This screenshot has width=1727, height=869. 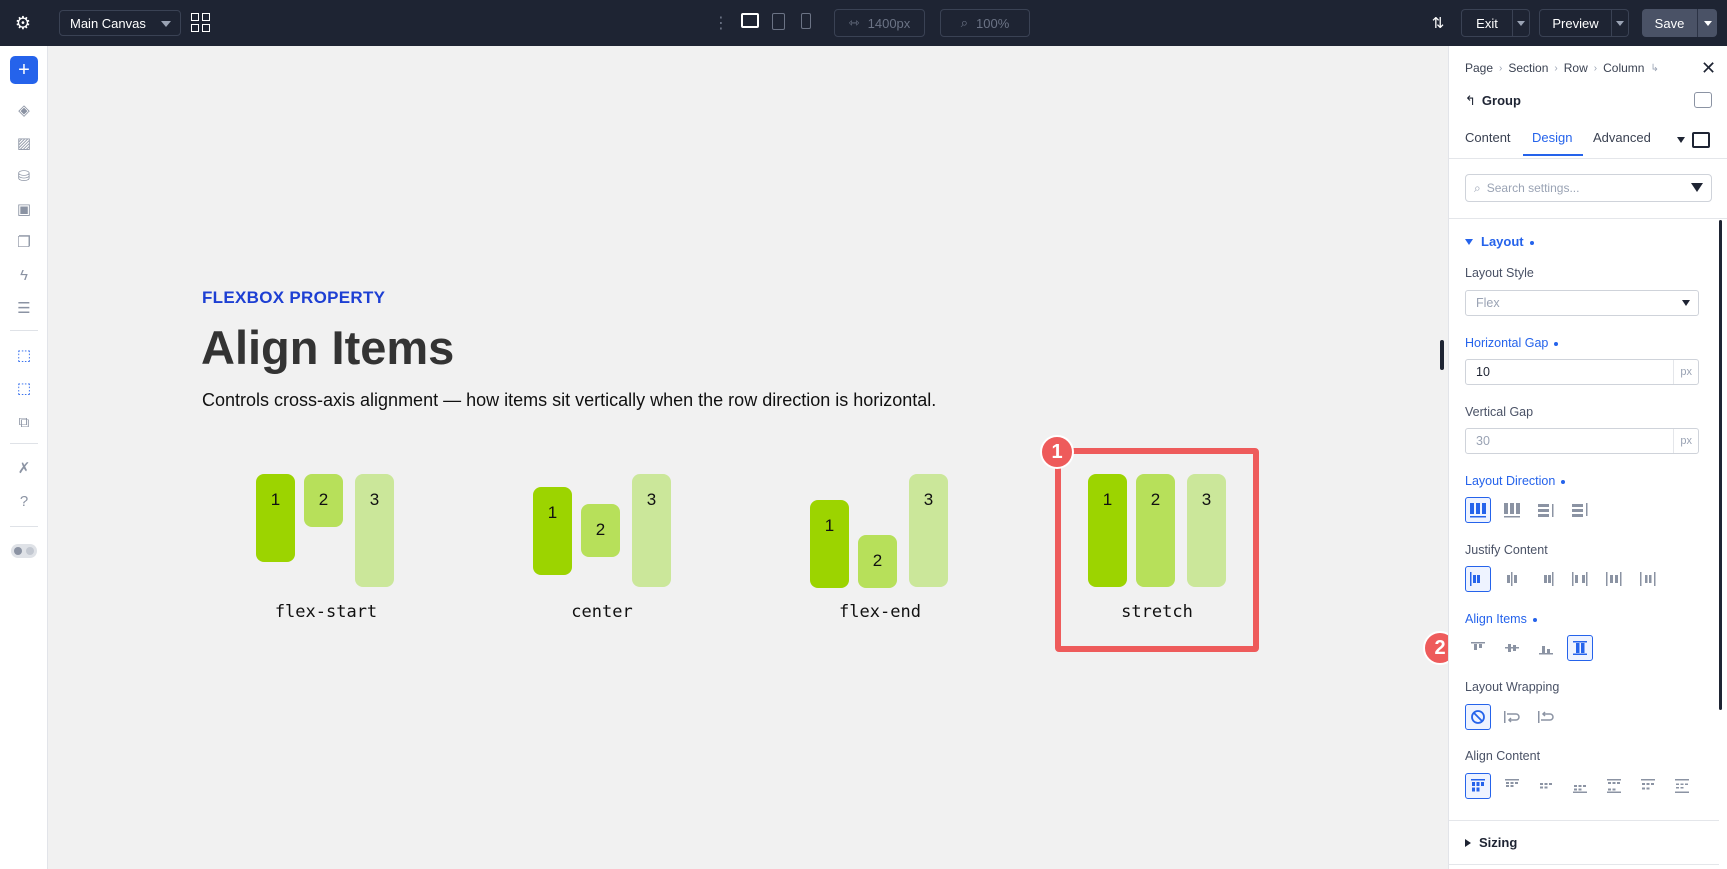 I want to click on no-wrap-icon, so click(x=1478, y=717).